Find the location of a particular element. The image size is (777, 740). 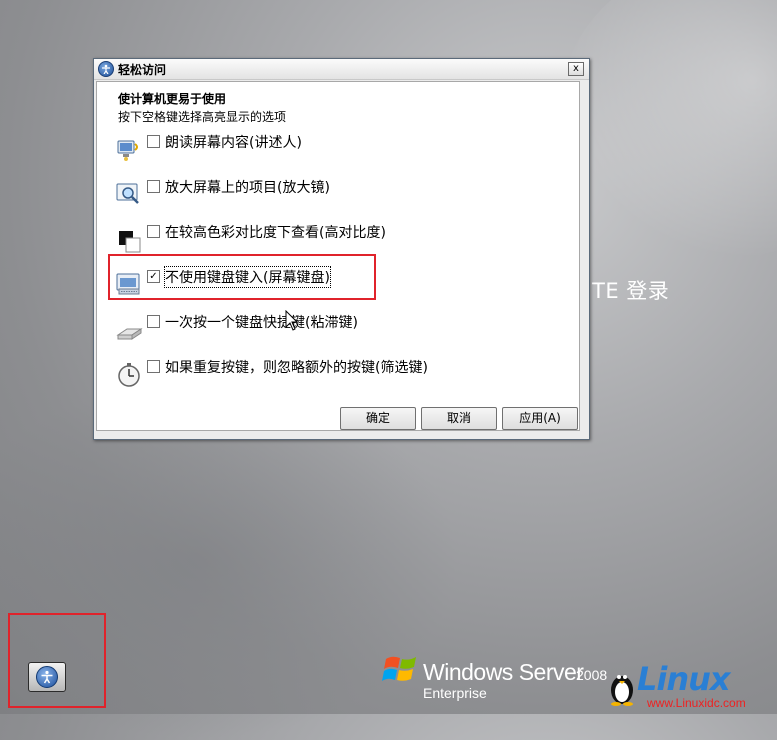

highlight-box-keyboard is located at coordinates (242, 277).